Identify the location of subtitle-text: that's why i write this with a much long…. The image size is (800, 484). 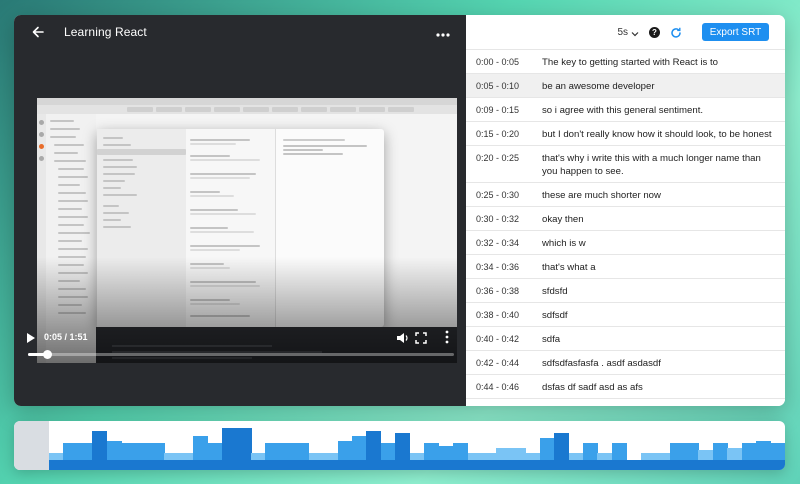
(658, 165).